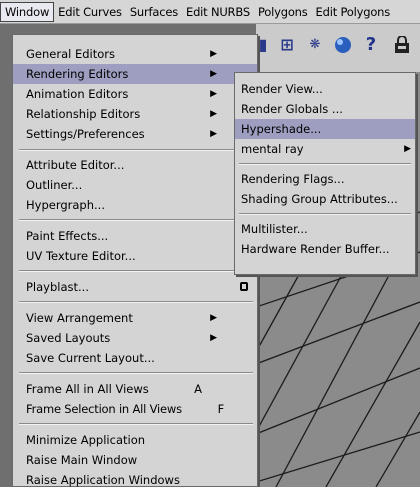 The height and width of the screenshot is (487, 420). Describe the element at coordinates (325, 149) in the screenshot. I see `submenu-item-mental-ray: mental ray ▶` at that location.